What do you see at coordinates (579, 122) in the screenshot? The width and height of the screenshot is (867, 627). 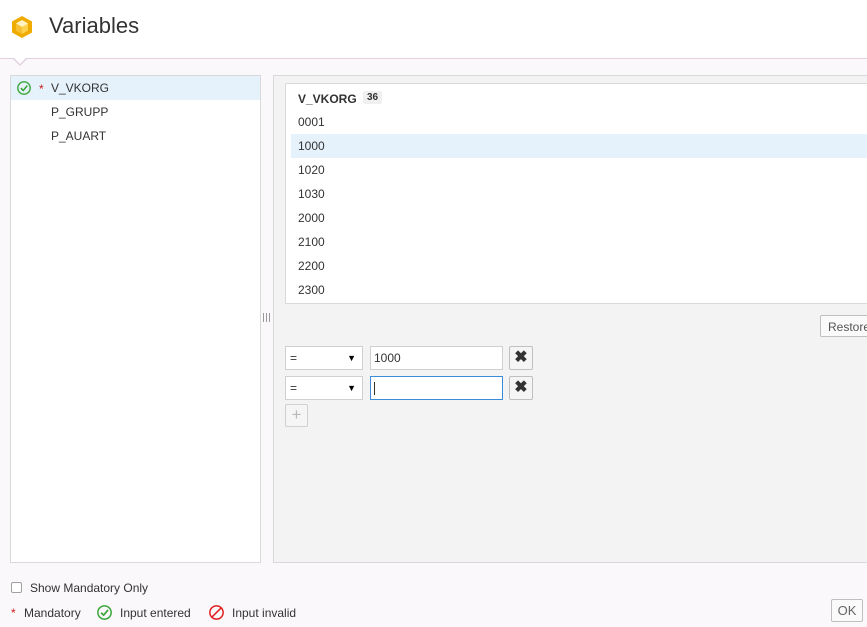 I see `value-row: 0001` at bounding box center [579, 122].